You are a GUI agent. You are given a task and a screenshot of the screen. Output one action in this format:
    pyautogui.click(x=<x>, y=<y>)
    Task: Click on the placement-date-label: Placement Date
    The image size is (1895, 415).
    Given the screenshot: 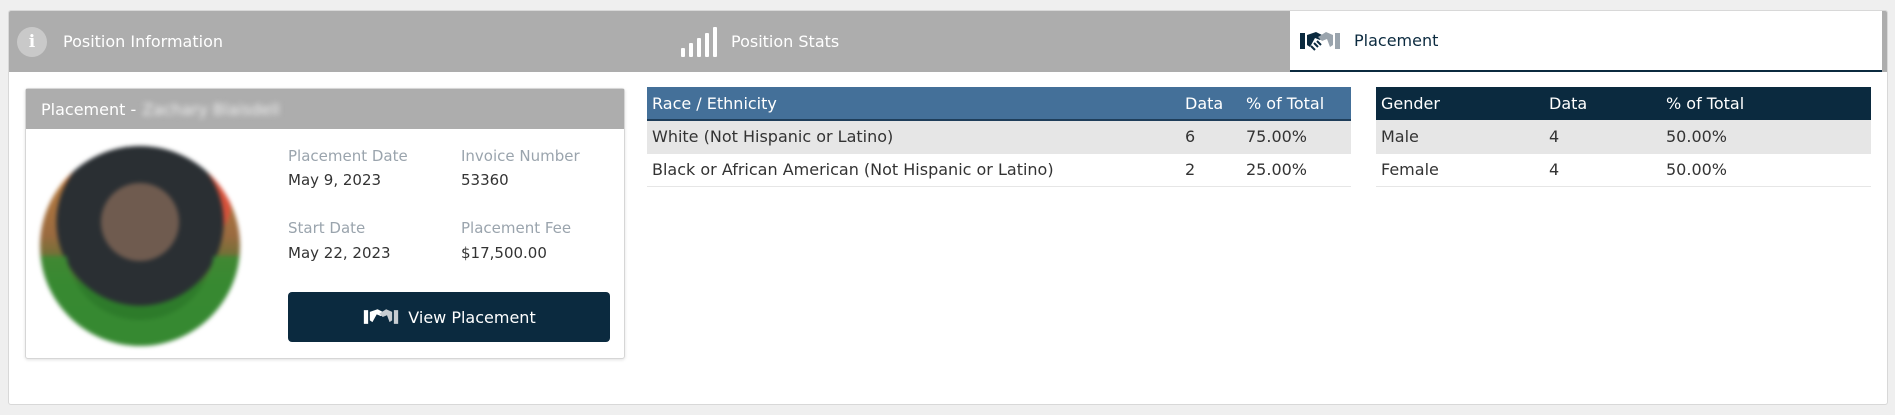 What is the action you would take?
    pyautogui.click(x=348, y=156)
    